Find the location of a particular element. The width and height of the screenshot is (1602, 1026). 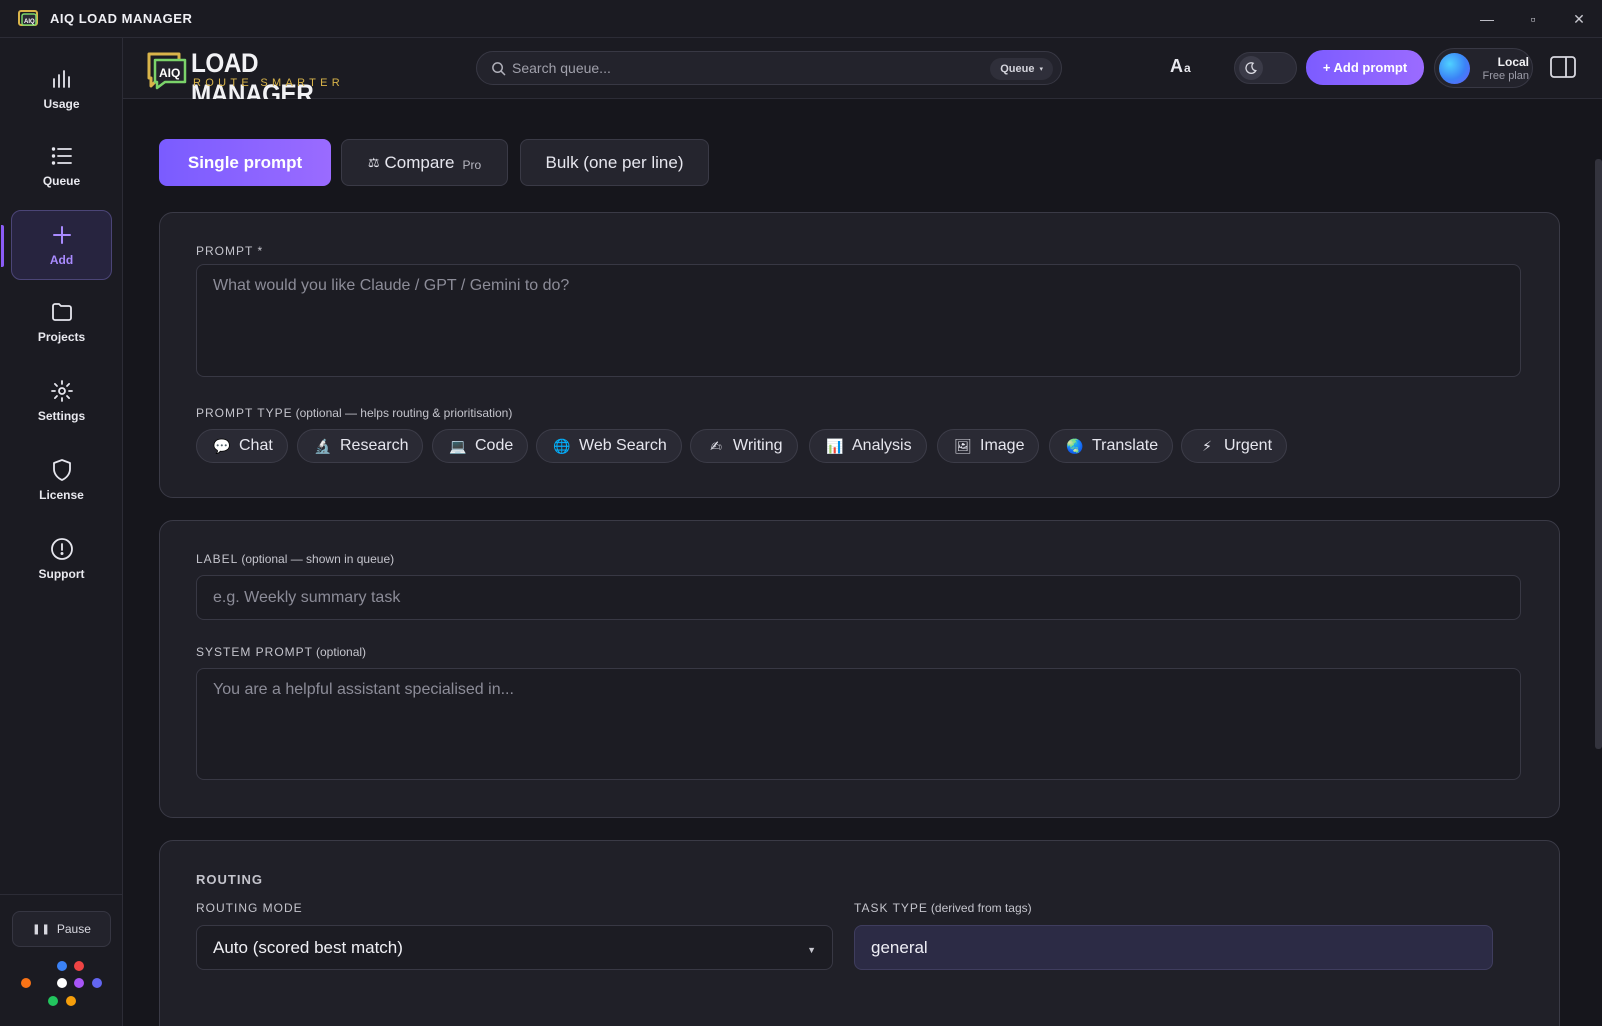

brand-tagline: ROUTE SMARTER is located at coordinates (269, 83).